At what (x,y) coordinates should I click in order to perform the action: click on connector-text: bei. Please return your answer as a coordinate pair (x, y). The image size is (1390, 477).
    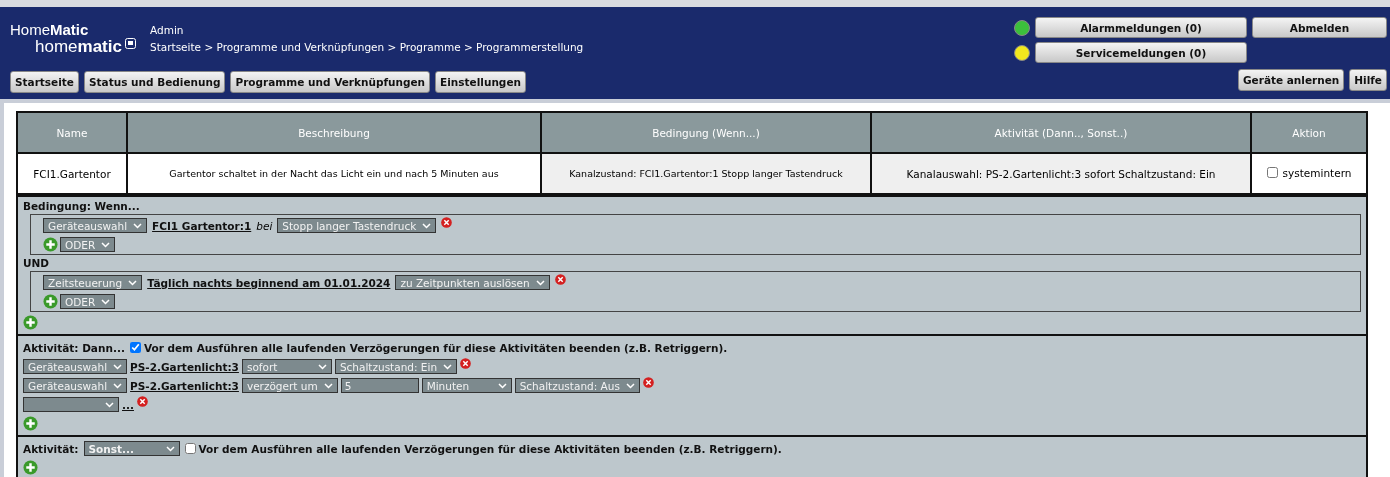
    Looking at the image, I should click on (264, 225).